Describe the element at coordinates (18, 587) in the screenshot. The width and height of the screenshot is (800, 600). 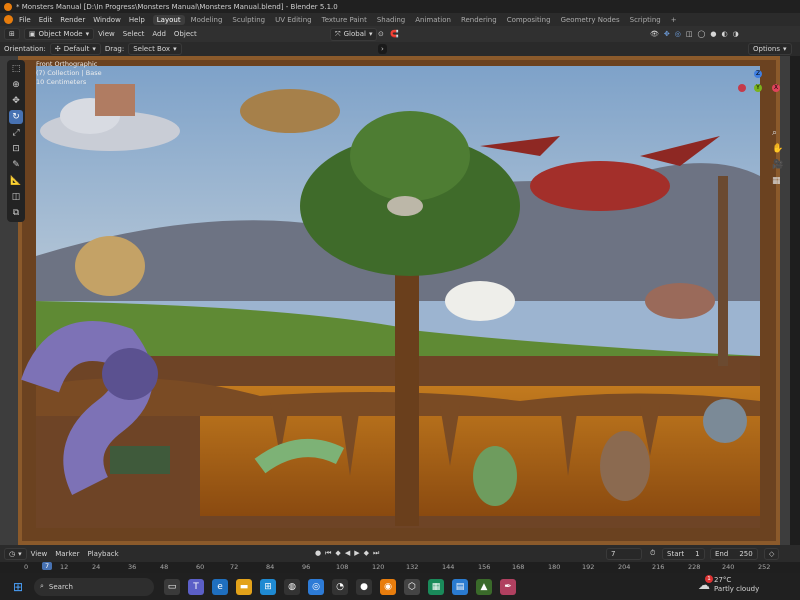
I see `windows-start-icon: ⊞` at that location.